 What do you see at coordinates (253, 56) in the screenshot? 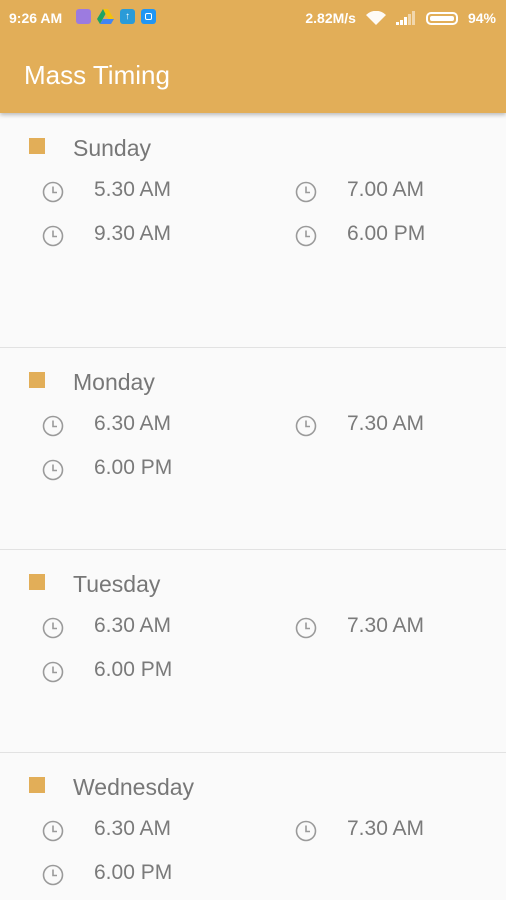
I see `app-bar: 9:26 AM ↑ 2.82M/s 94% Mass Timing` at bounding box center [253, 56].